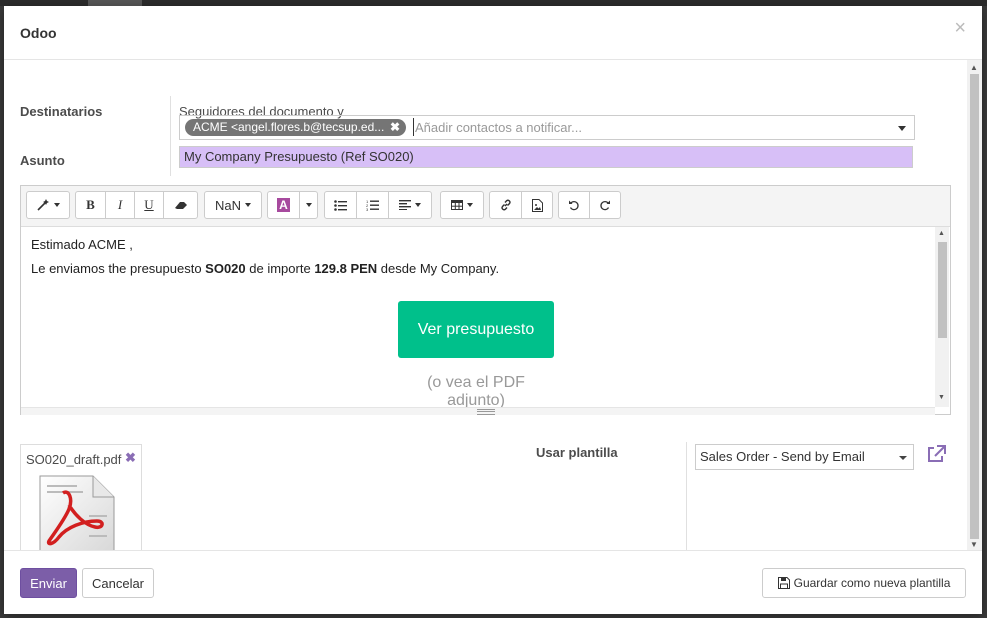 The image size is (987, 618). I want to click on view-quotation-button: Ver presupuesto, so click(476, 329).